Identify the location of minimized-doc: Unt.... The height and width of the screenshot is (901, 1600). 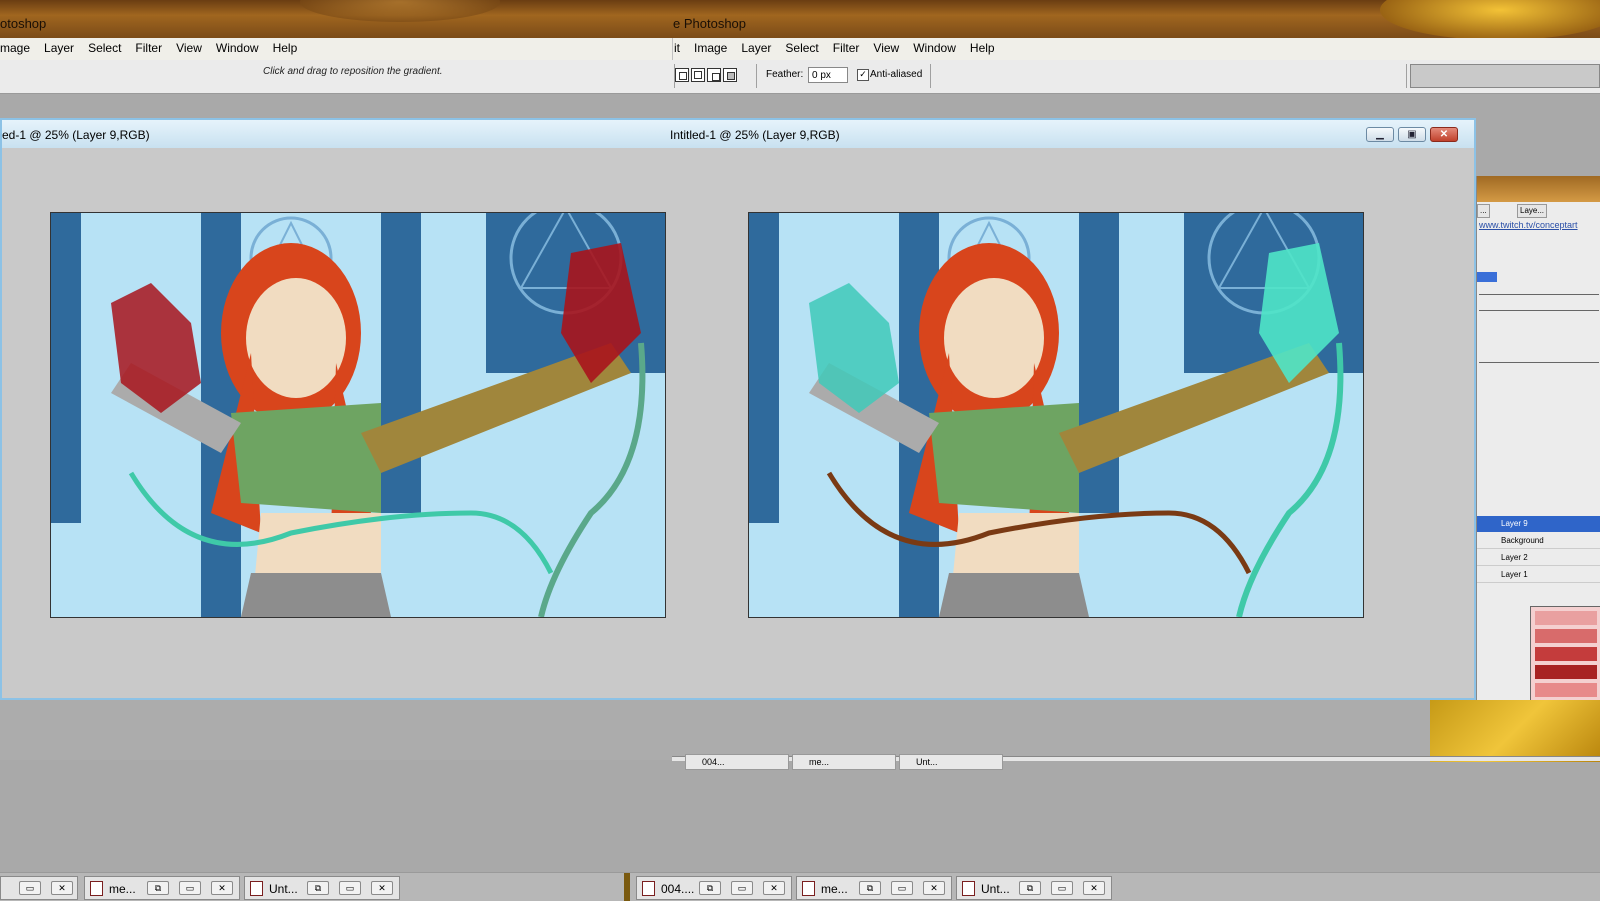
(951, 762).